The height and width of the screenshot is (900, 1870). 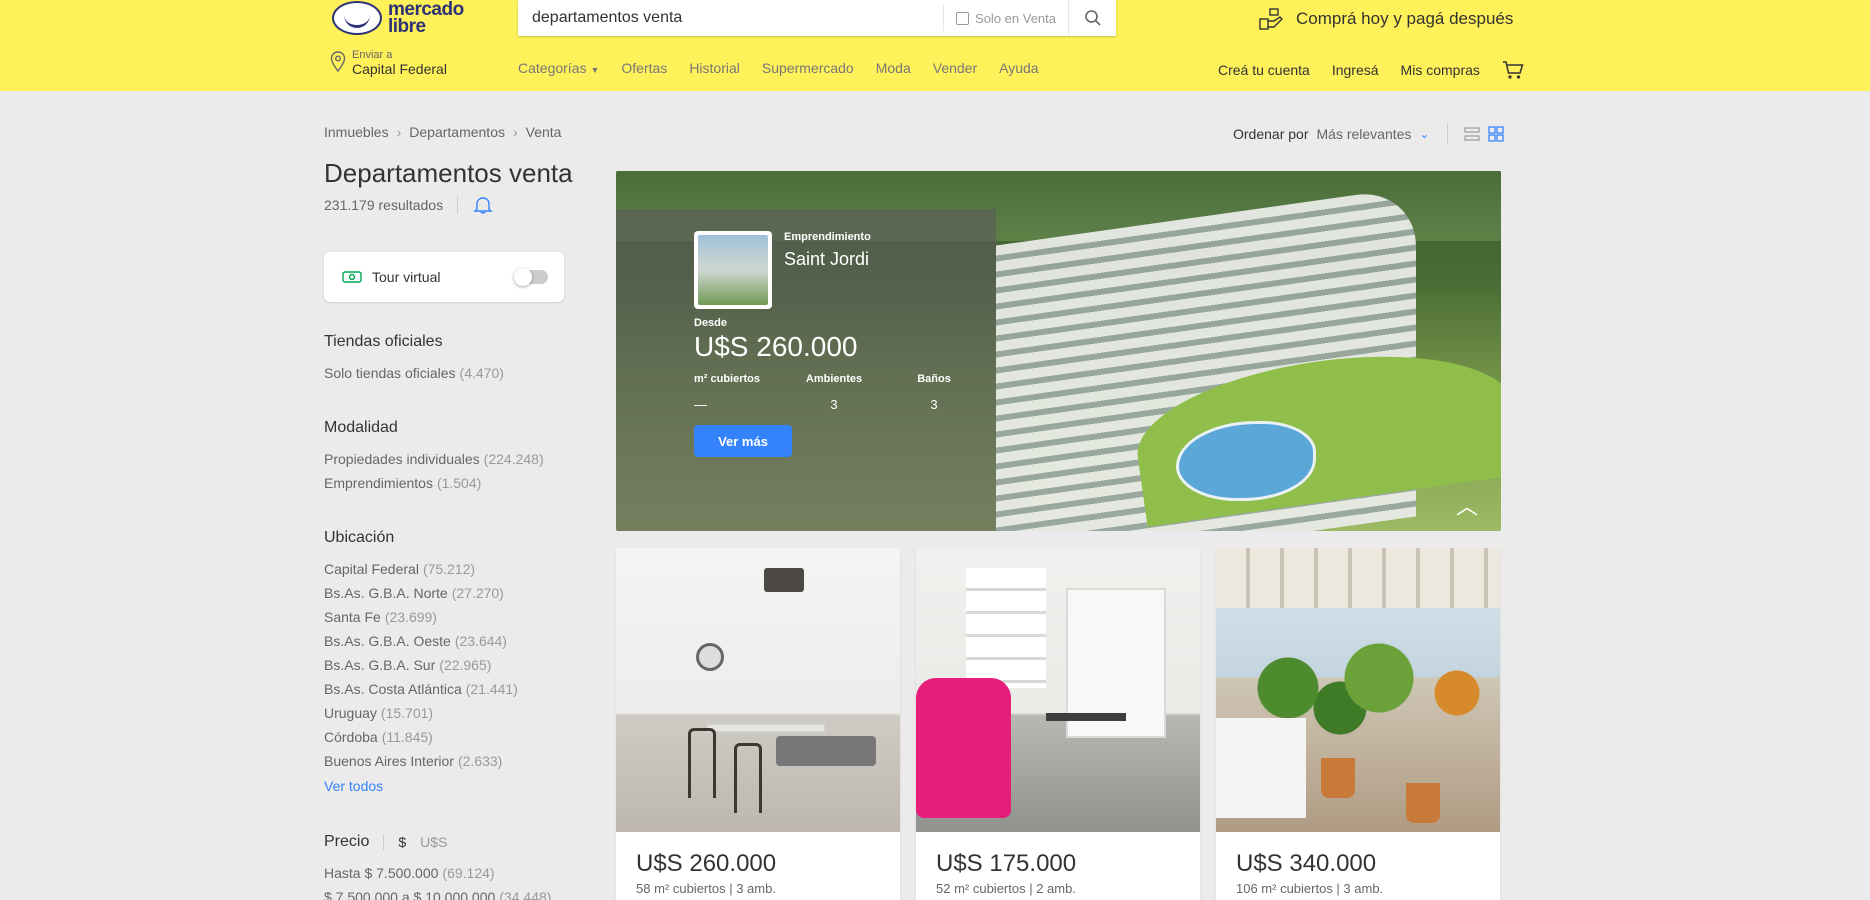 What do you see at coordinates (1271, 19) in the screenshot?
I see `credit-icon` at bounding box center [1271, 19].